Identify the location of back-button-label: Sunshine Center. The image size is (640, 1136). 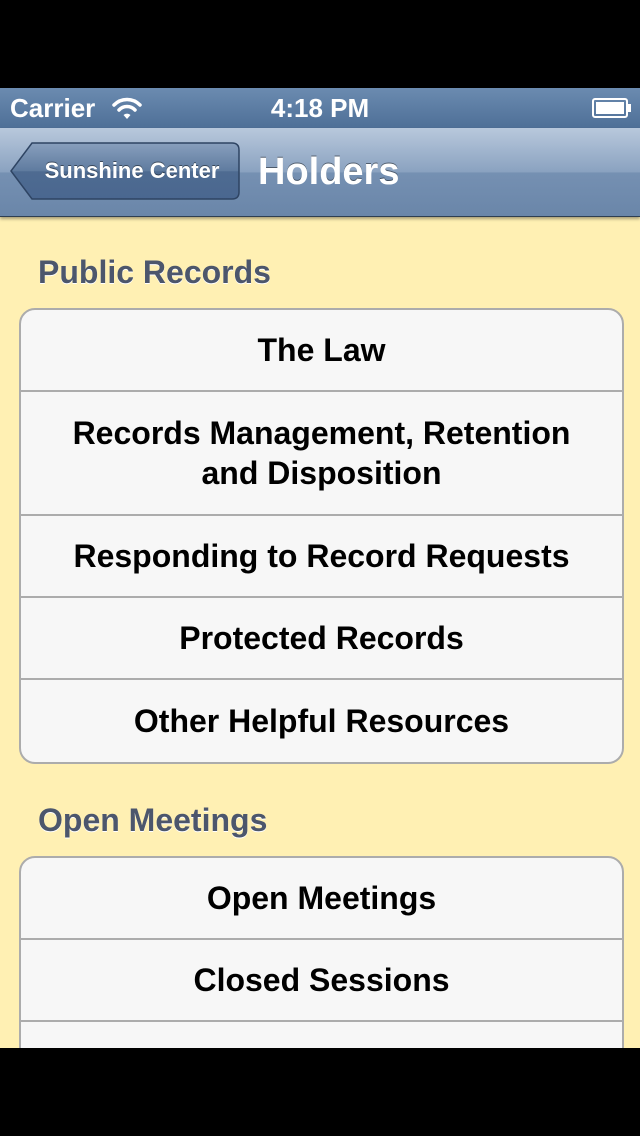
(132, 170).